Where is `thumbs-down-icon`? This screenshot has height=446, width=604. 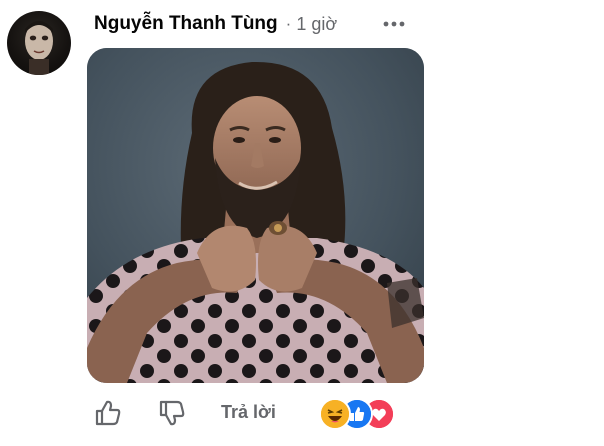 thumbs-down-icon is located at coordinates (172, 413).